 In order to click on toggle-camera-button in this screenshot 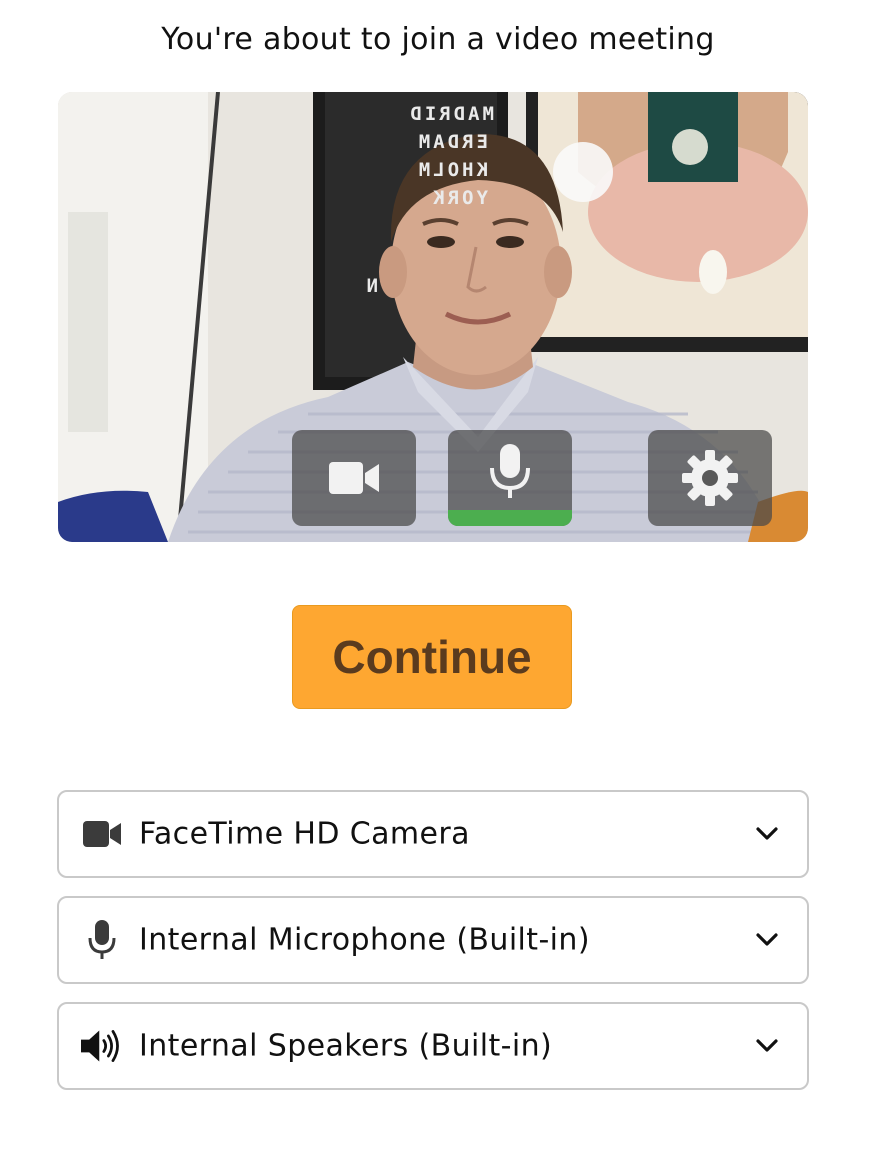, I will do `click(354, 478)`.